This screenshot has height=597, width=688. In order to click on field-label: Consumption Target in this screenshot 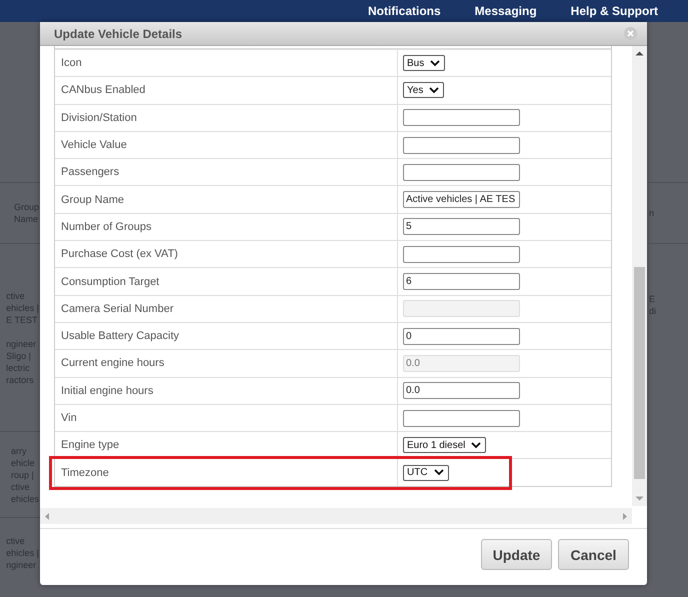, I will do `click(110, 282)`.